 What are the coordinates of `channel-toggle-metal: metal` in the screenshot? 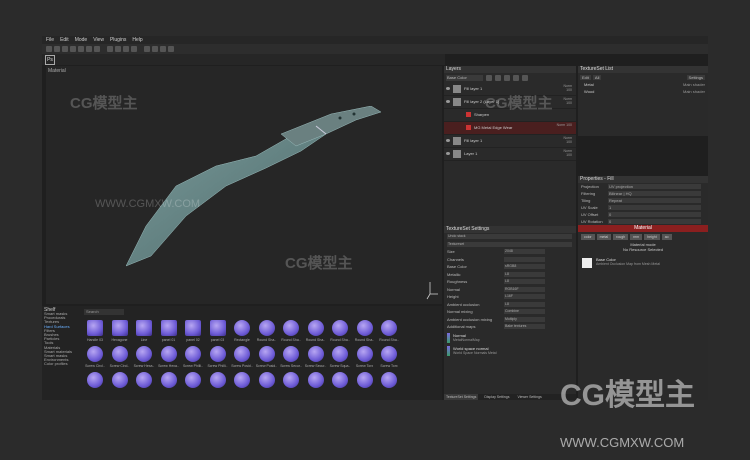 It's located at (604, 237).